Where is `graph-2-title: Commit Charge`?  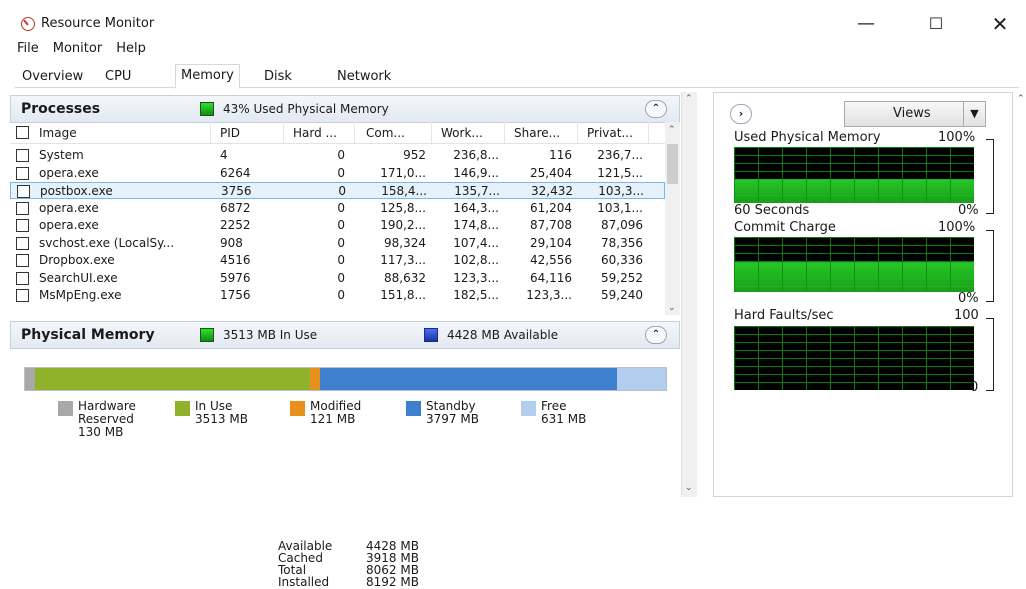 graph-2-title: Commit Charge is located at coordinates (785, 227).